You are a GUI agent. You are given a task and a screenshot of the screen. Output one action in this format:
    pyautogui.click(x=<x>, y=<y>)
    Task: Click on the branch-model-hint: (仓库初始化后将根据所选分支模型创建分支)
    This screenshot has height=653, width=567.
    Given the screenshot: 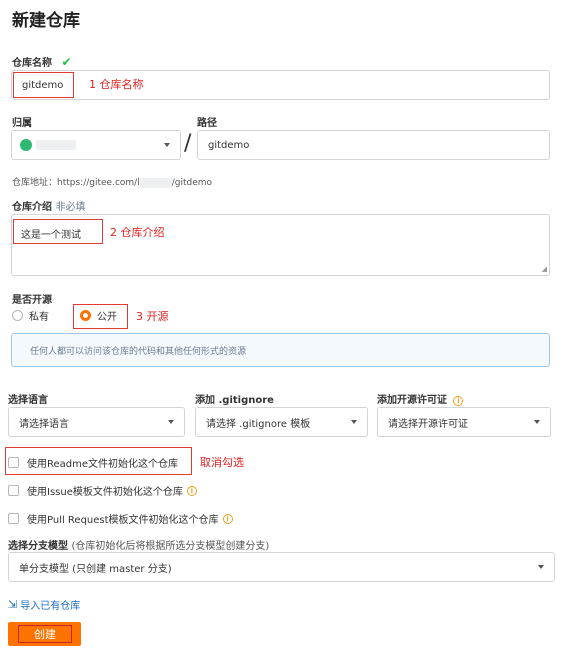 What is the action you would take?
    pyautogui.click(x=170, y=546)
    